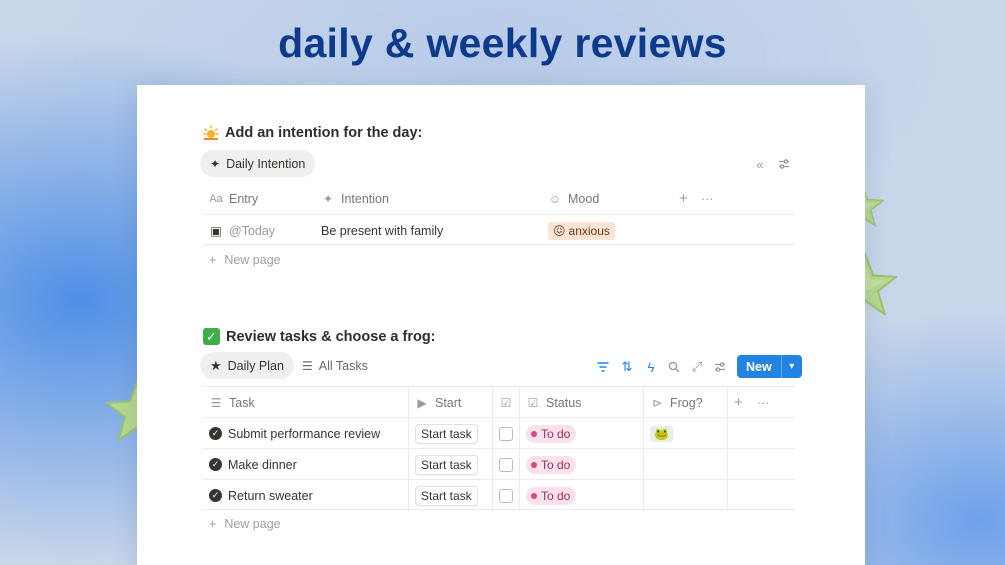 Image resolution: width=1005 pixels, height=565 pixels. What do you see at coordinates (216, 230) in the screenshot?
I see `calendar-icon: ▣` at bounding box center [216, 230].